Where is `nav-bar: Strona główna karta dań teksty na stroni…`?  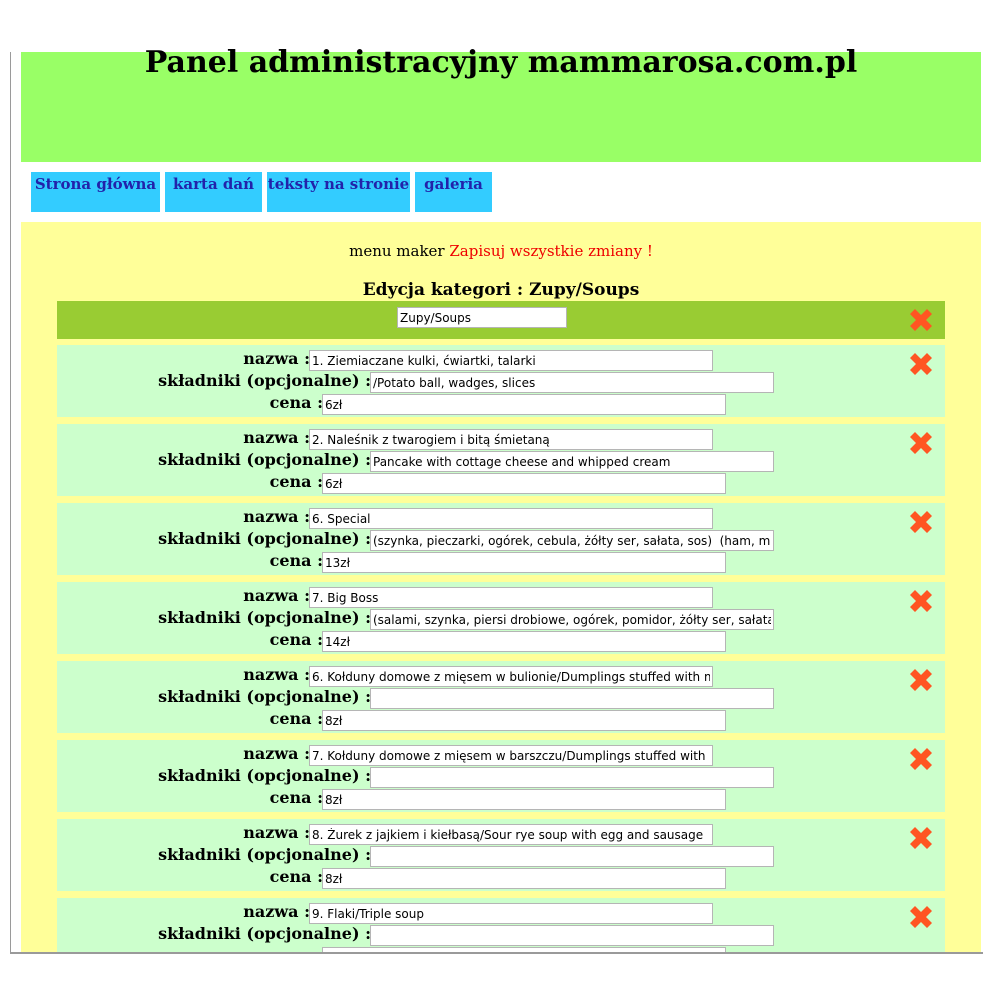
nav-bar: Strona główna karta dań teksty na stroni… is located at coordinates (501, 192).